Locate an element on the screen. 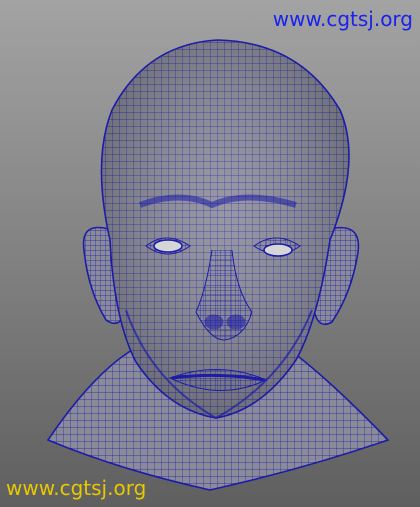  right-eye is located at coordinates (278, 250).